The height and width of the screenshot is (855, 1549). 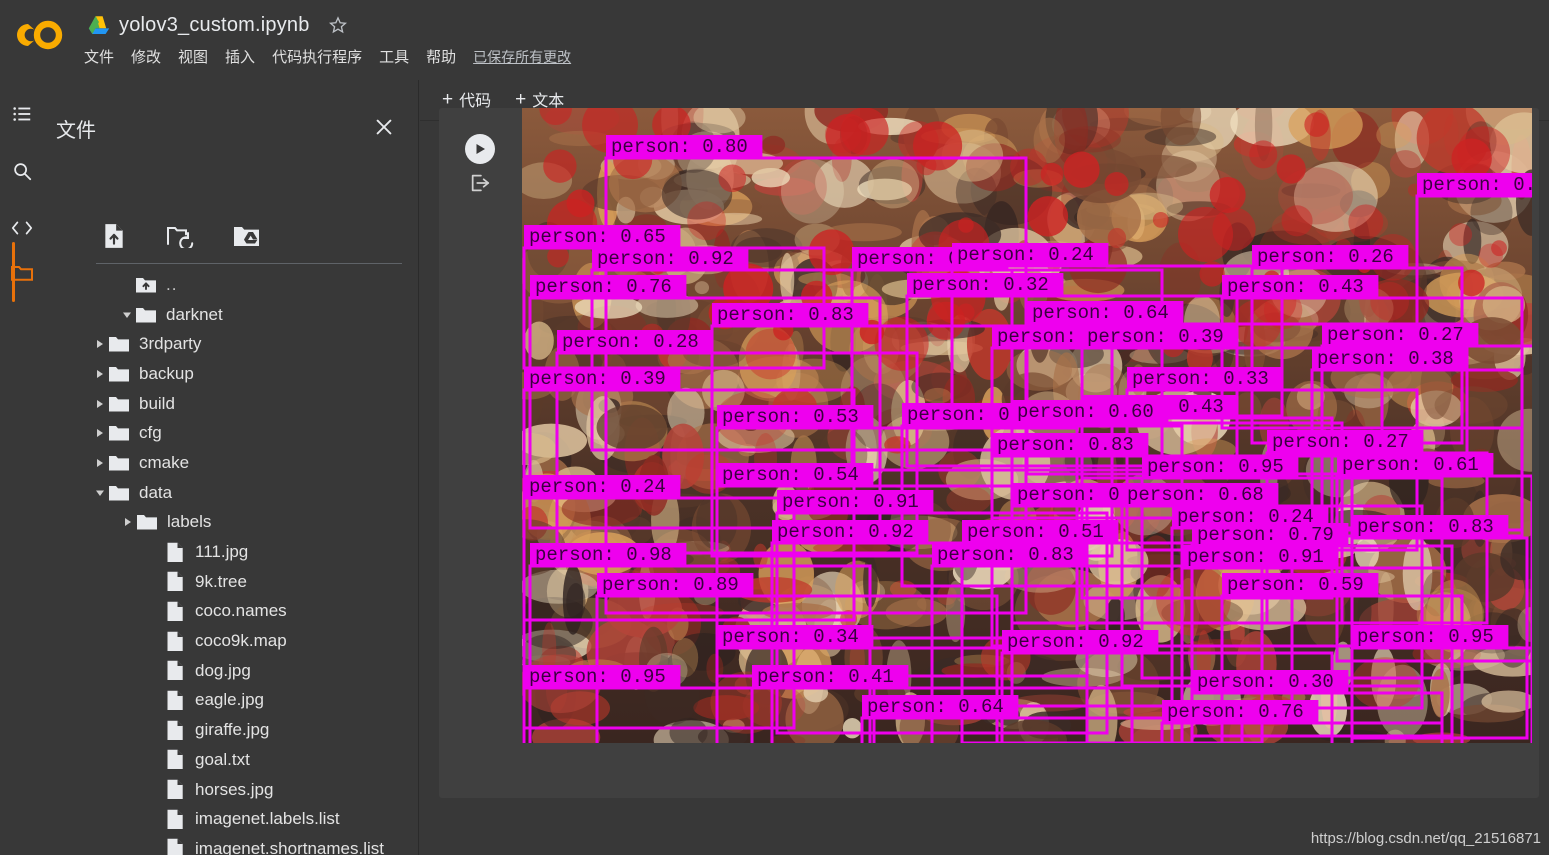 What do you see at coordinates (1477, 185) in the screenshot?
I see `detection-label: person: 0.5` at bounding box center [1477, 185].